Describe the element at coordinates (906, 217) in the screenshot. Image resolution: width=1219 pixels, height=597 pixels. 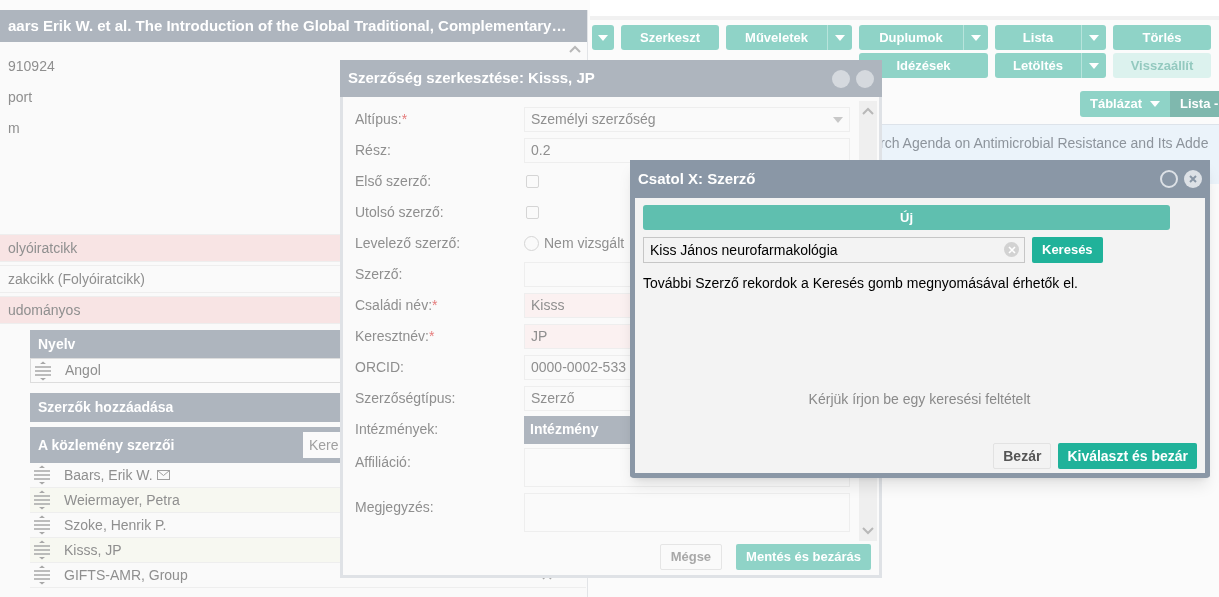
I see `new-button: Új` at that location.